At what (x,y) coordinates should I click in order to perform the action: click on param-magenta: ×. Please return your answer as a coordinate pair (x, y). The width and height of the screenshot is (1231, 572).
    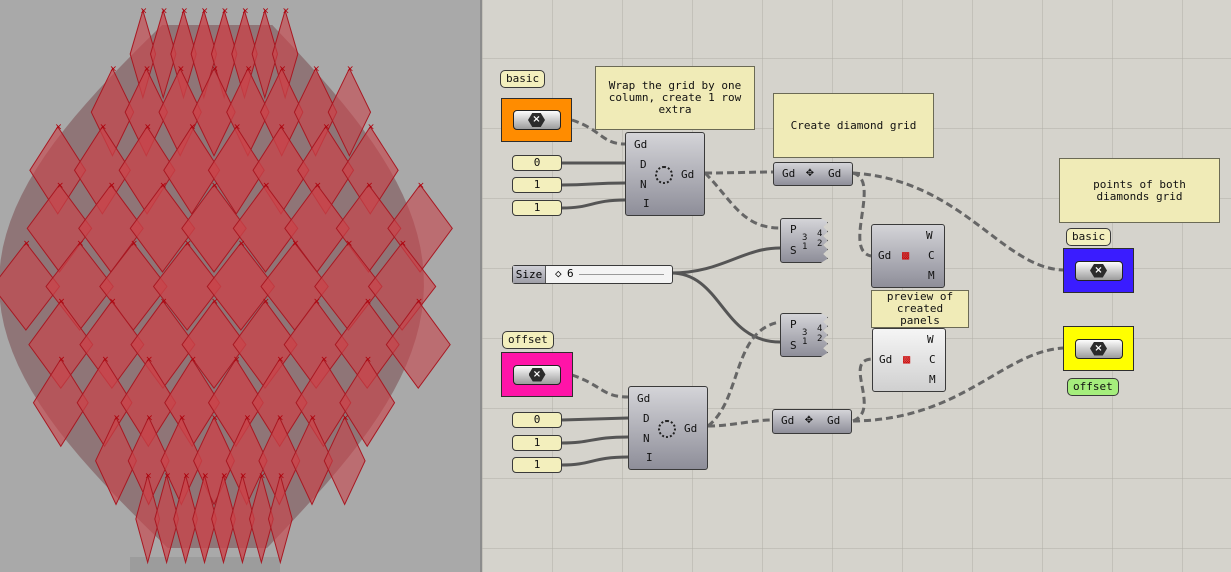
    Looking at the image, I should click on (537, 374).